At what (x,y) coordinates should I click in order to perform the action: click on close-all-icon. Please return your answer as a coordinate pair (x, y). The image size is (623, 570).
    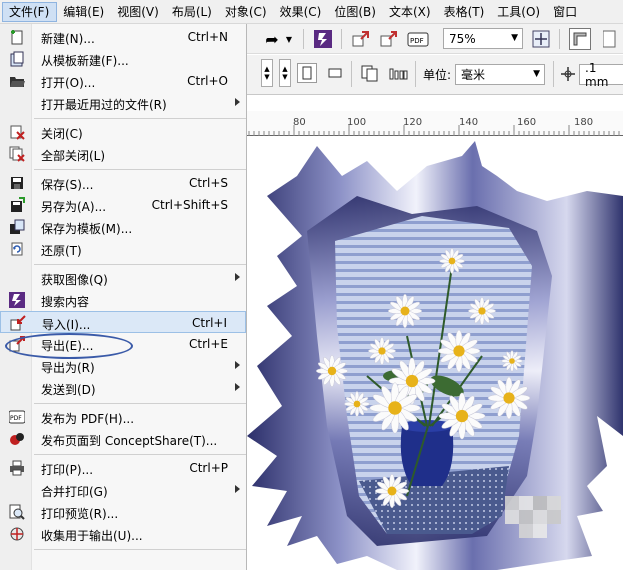
    Looking at the image, I should click on (17, 154).